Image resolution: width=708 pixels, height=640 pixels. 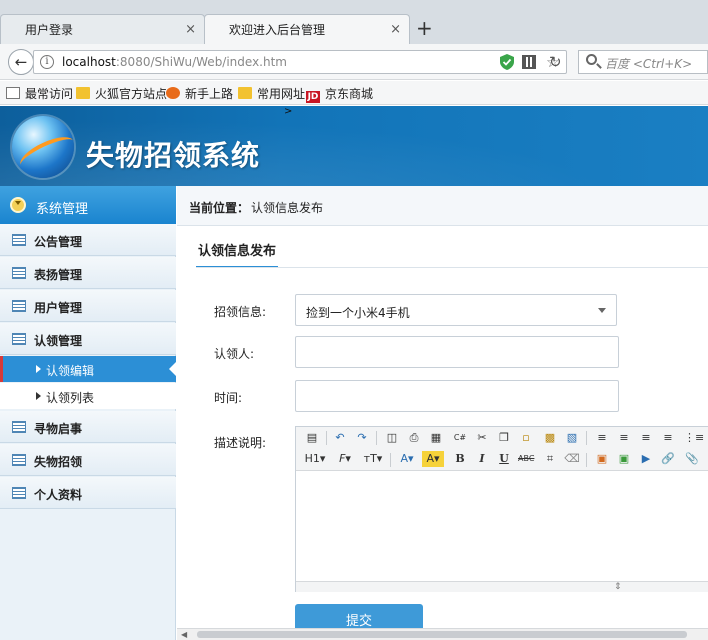 I want to click on font-color-icon: A▾, so click(x=407, y=459).